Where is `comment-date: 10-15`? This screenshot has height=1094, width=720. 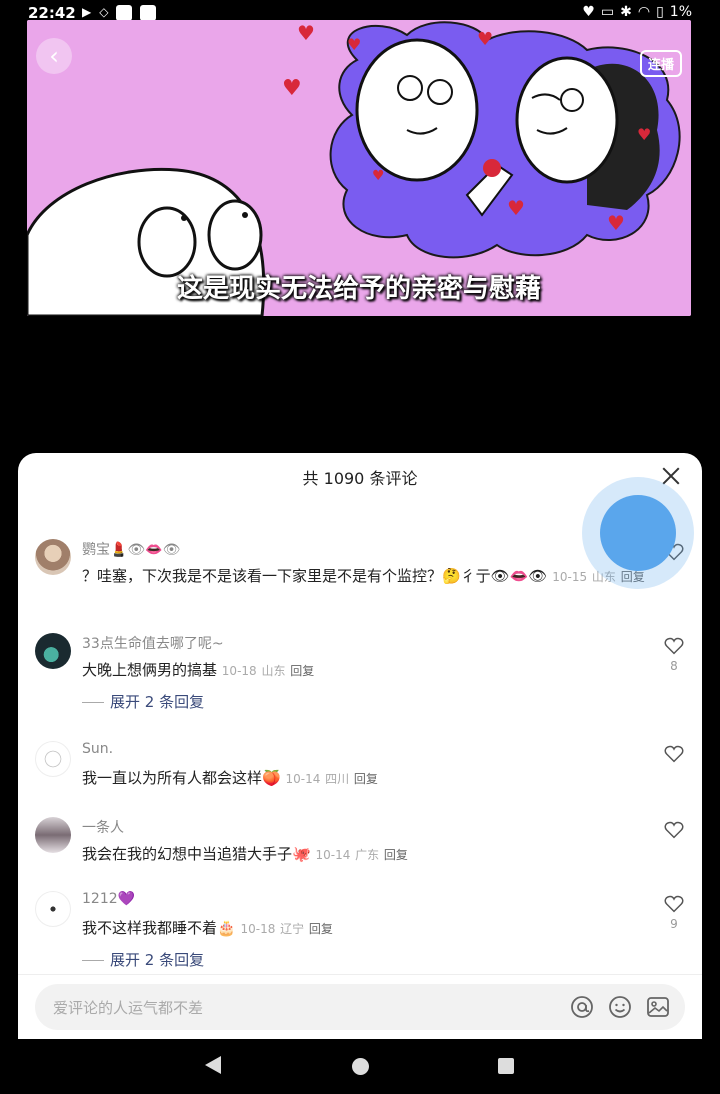
comment-date: 10-15 is located at coordinates (570, 577).